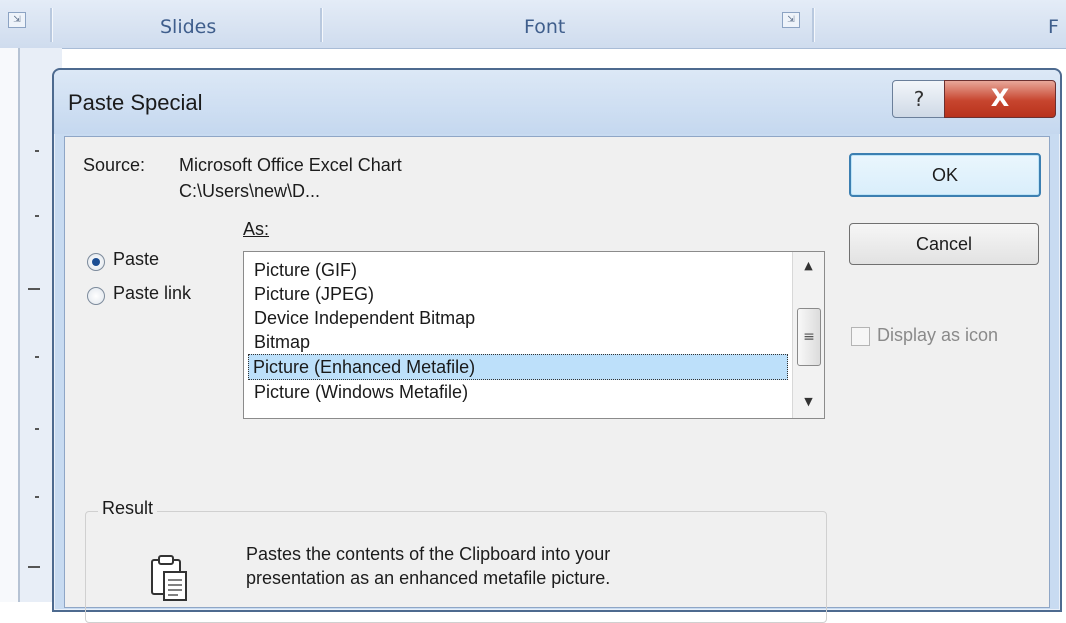 This screenshot has height=623, width=1066. Describe the element at coordinates (791, 20) in the screenshot. I see `font-launcher-icon: ⇲` at that location.